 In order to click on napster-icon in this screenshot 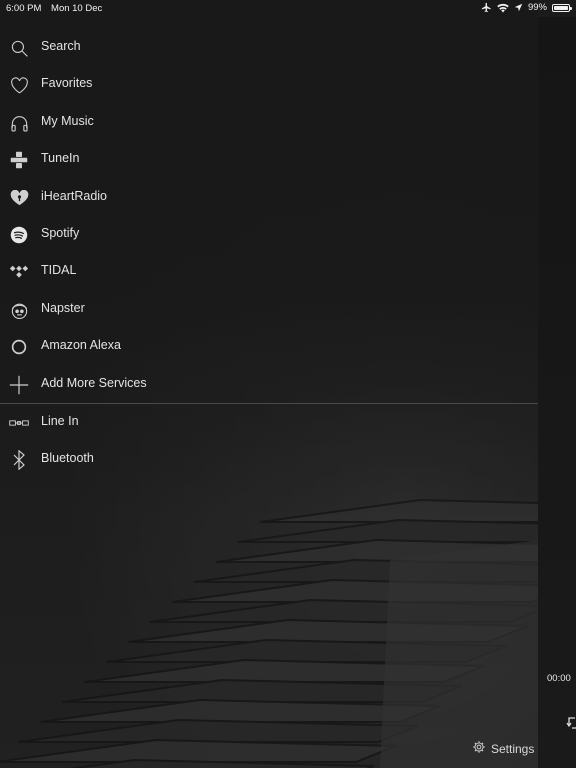, I will do `click(19, 310)`.